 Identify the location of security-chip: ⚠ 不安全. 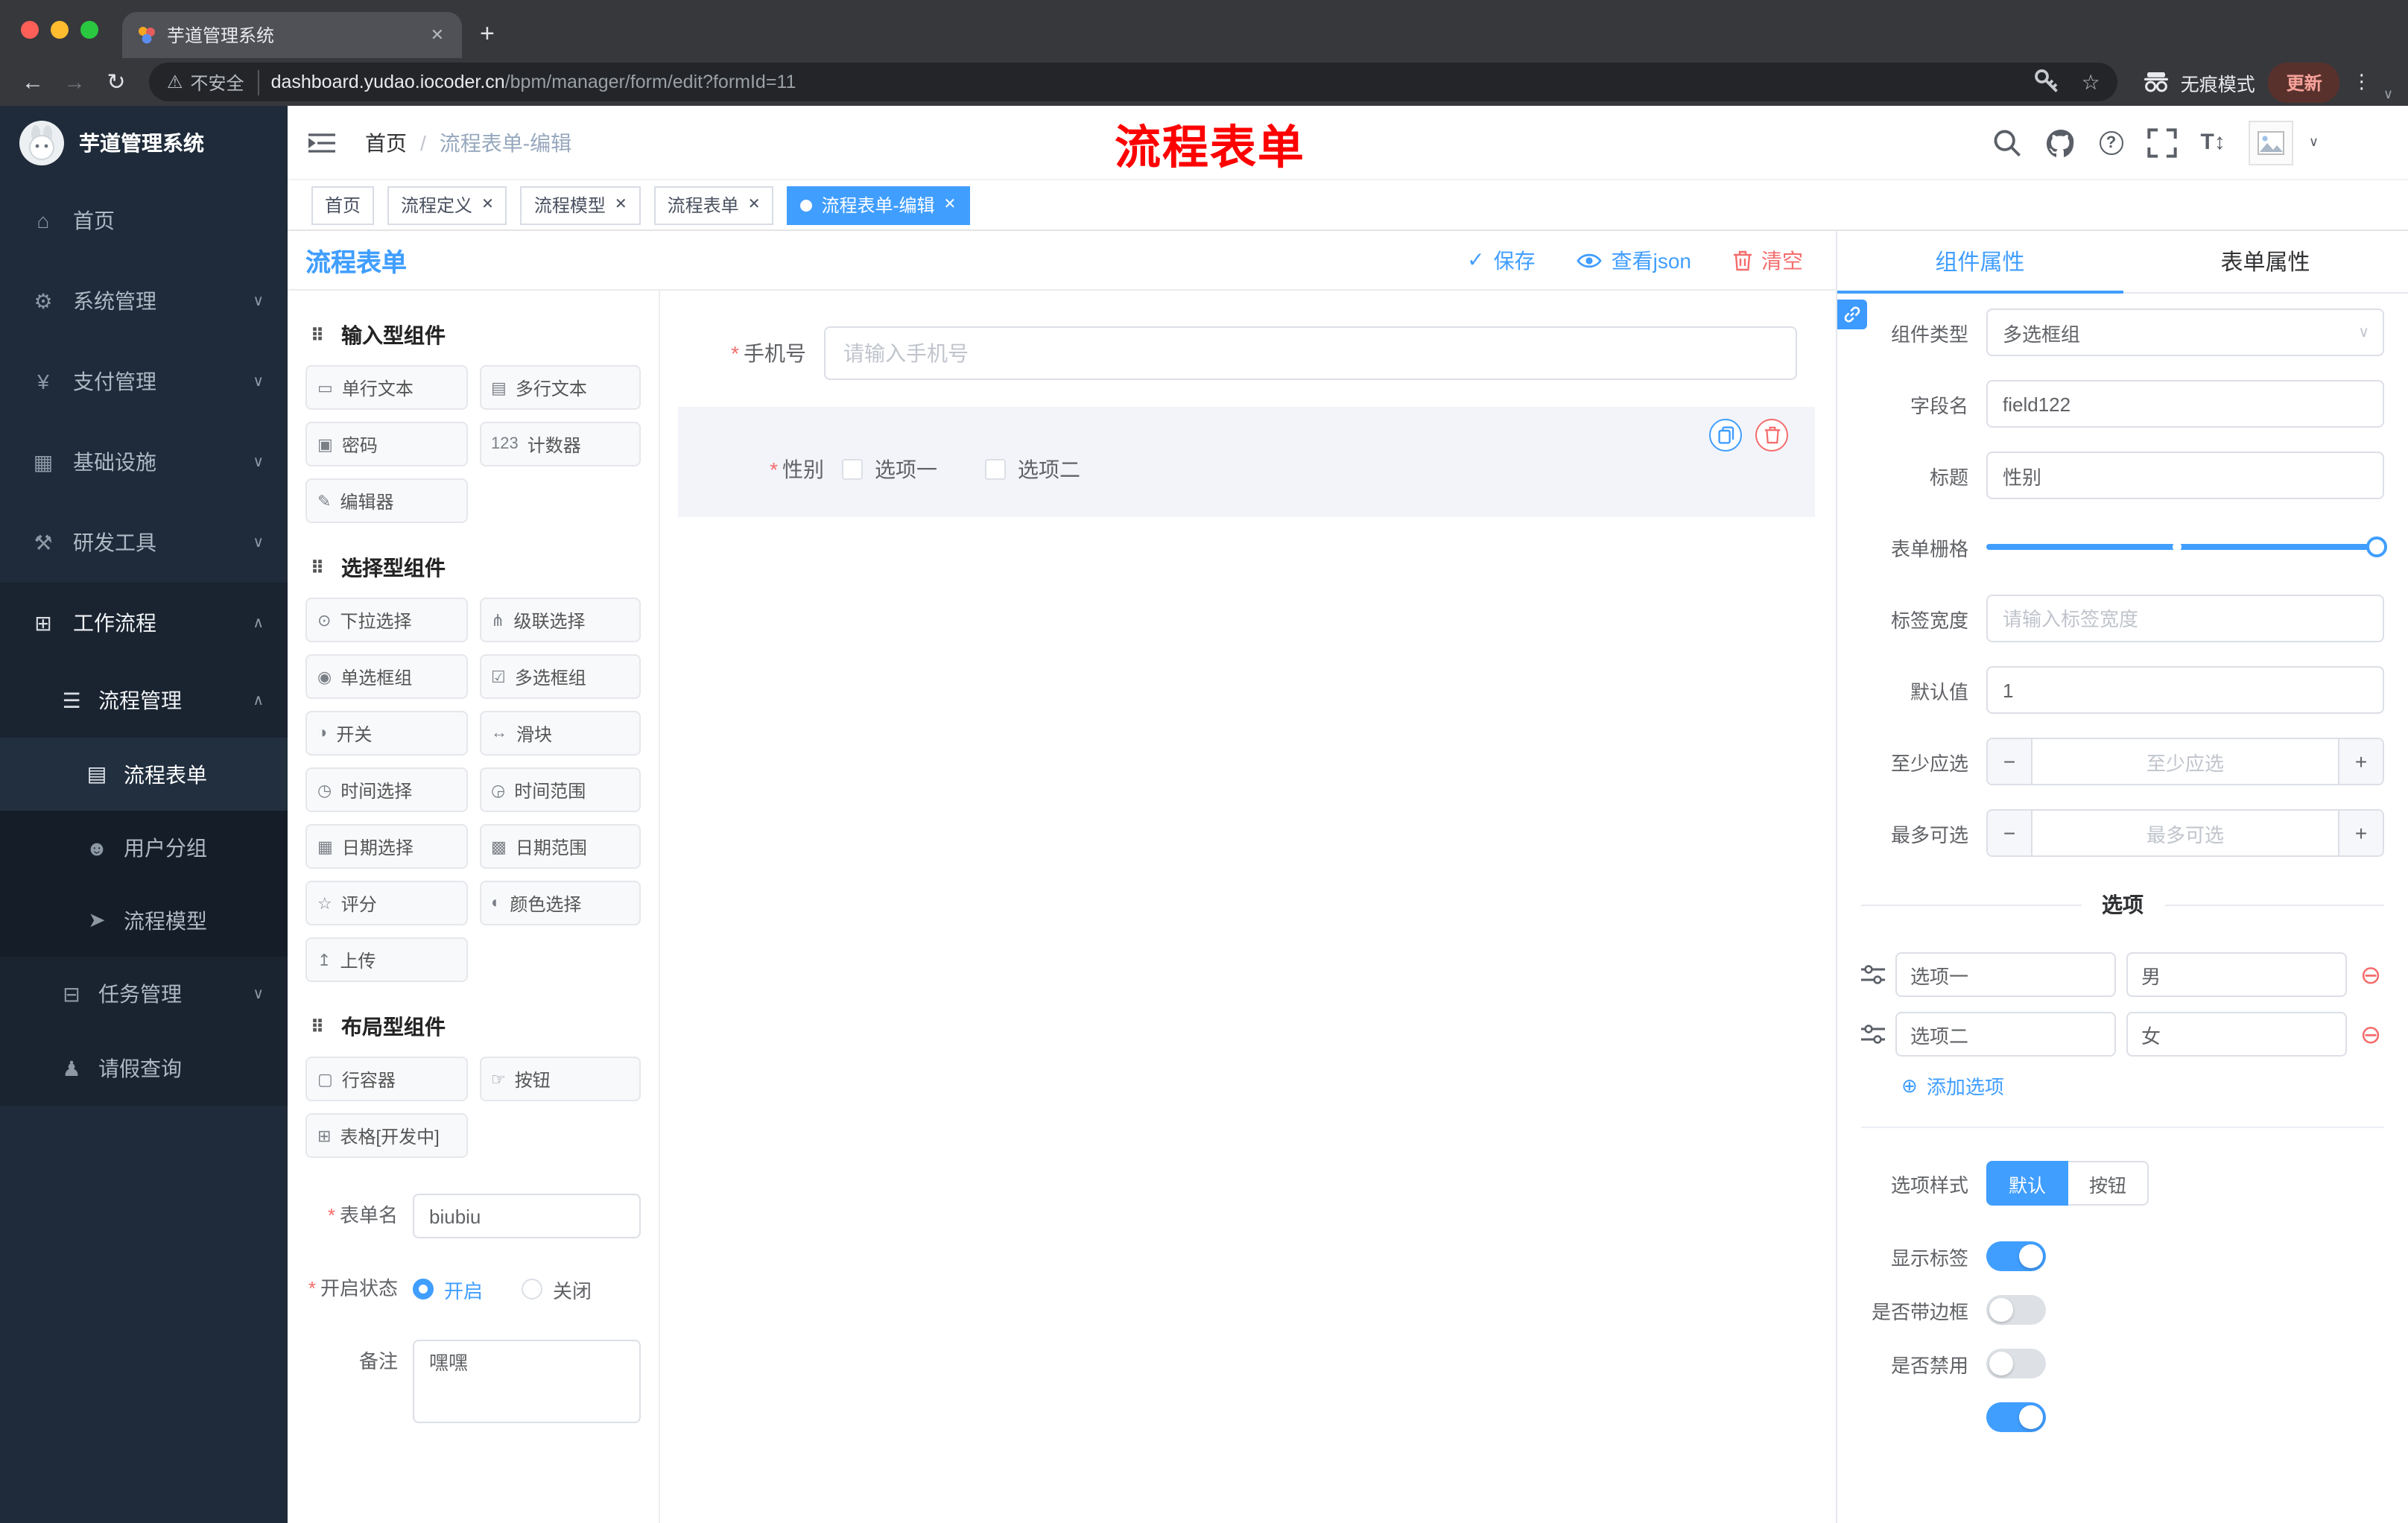
(213, 82).